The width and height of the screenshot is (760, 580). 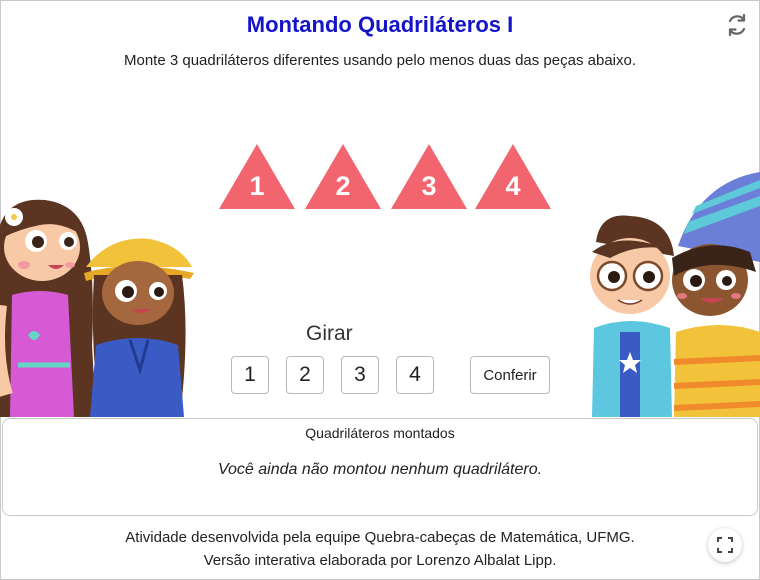 What do you see at coordinates (380, 433) in the screenshot?
I see `assembled-title: Quadriláteros montados` at bounding box center [380, 433].